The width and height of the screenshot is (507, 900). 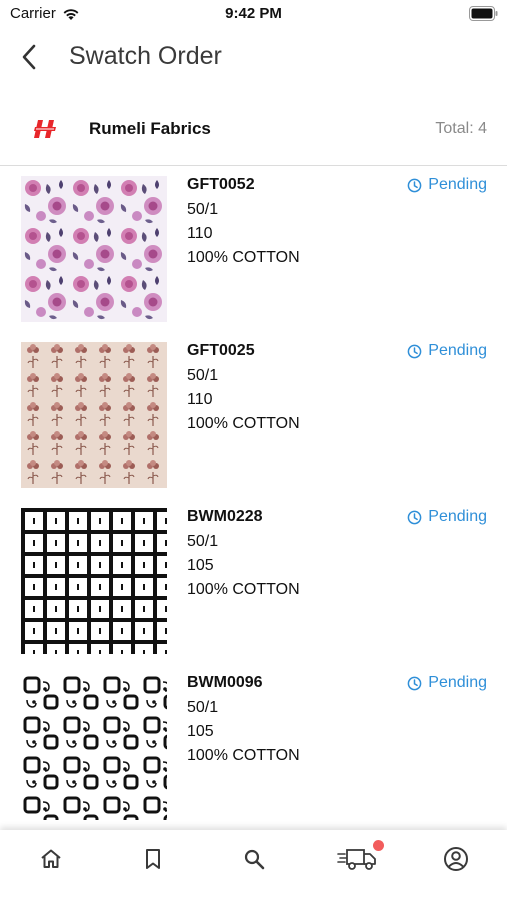 I want to click on tab-search, so click(x=254, y=859).